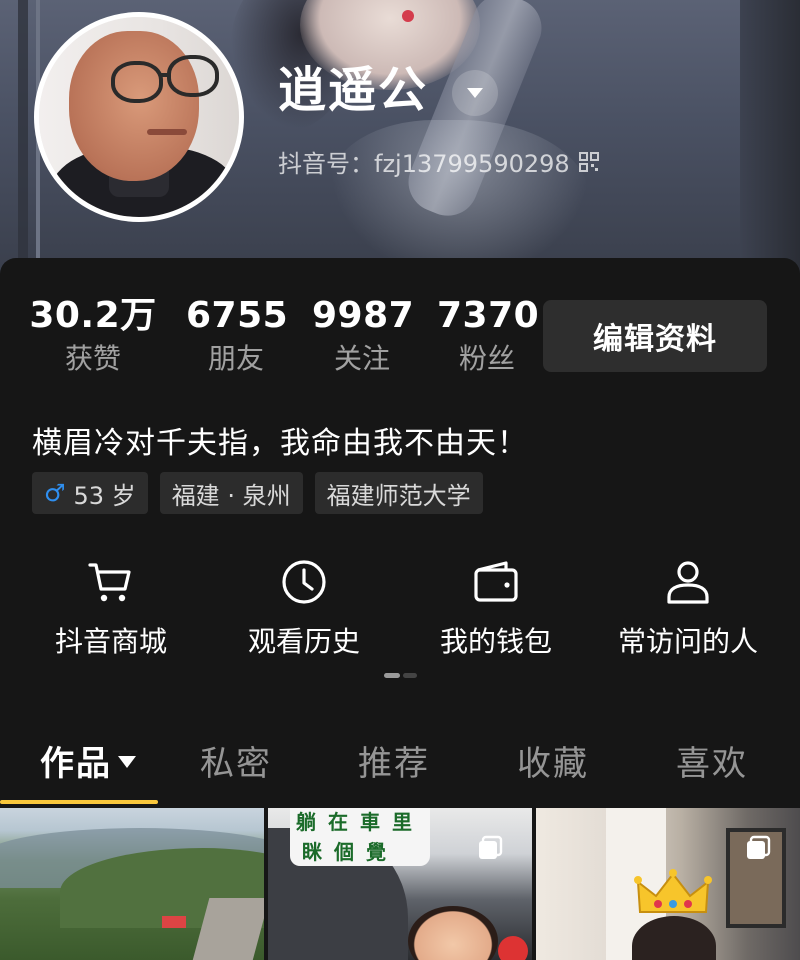  Describe the element at coordinates (350, 852) in the screenshot. I see `thumb-caption-line2: 眯個覺` at that location.